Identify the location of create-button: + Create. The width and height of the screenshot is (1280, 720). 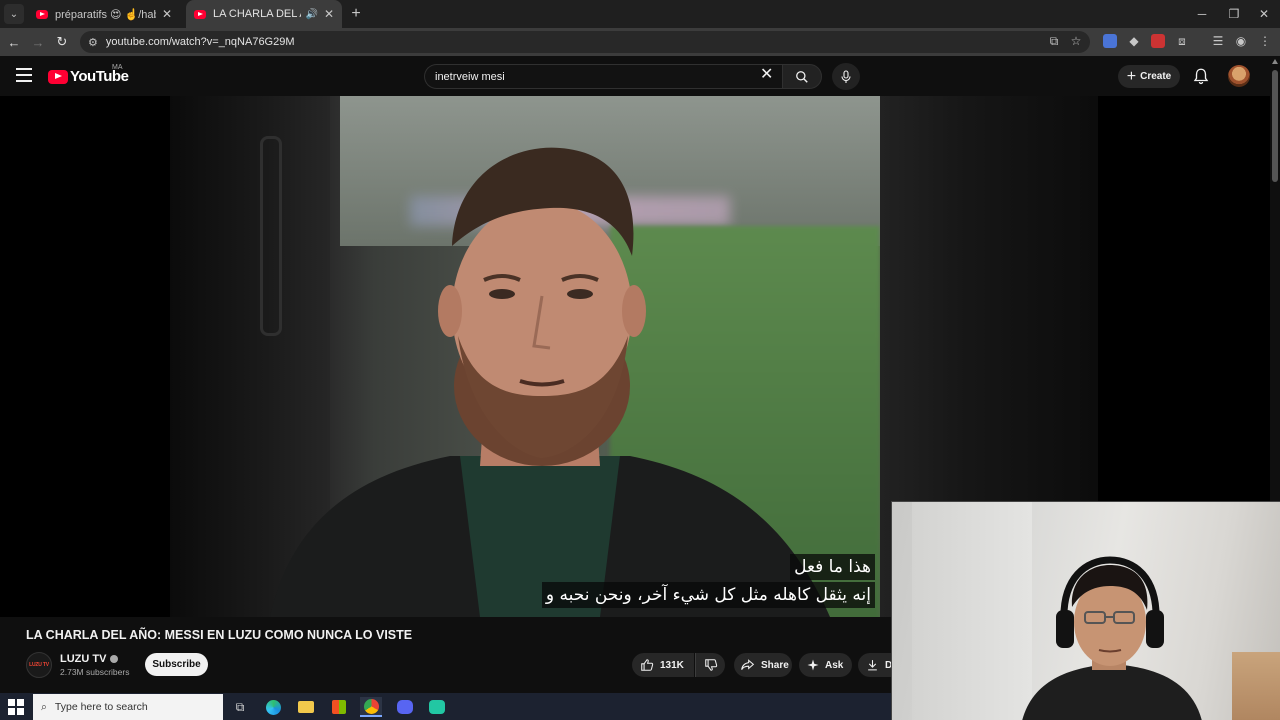
(1149, 76).